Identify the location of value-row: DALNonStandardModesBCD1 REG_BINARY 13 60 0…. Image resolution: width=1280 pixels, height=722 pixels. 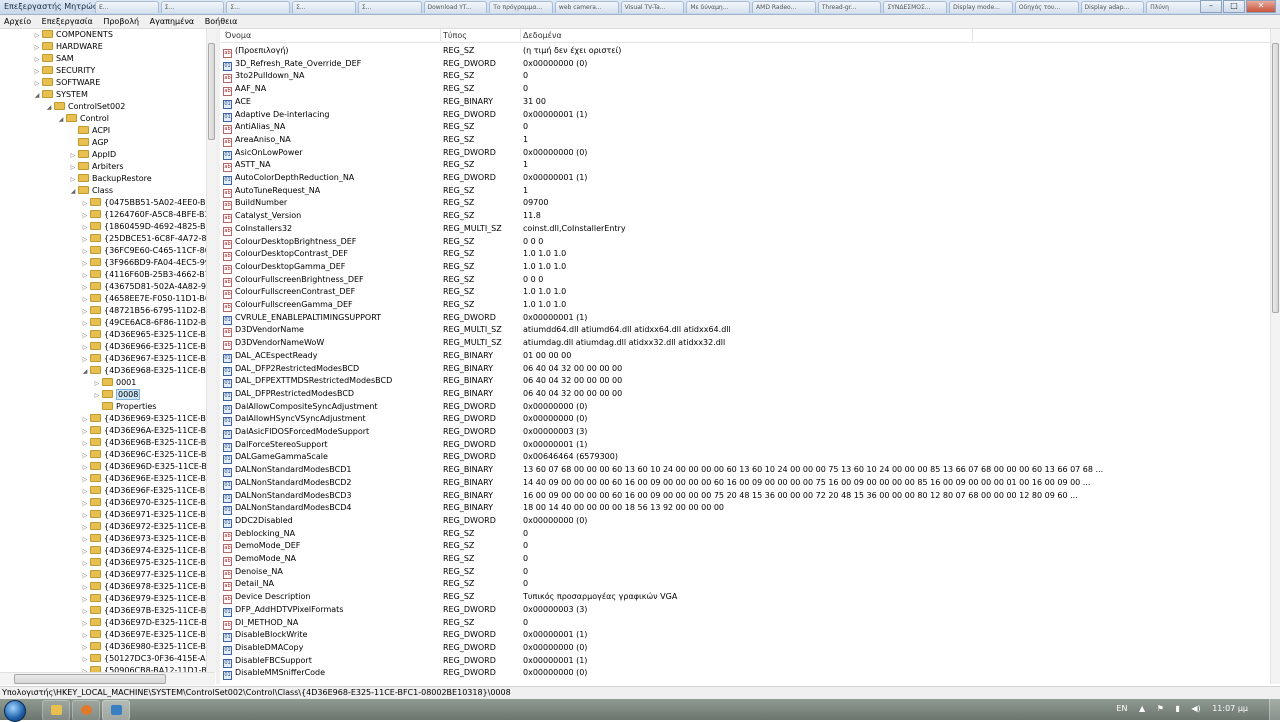
(745, 471).